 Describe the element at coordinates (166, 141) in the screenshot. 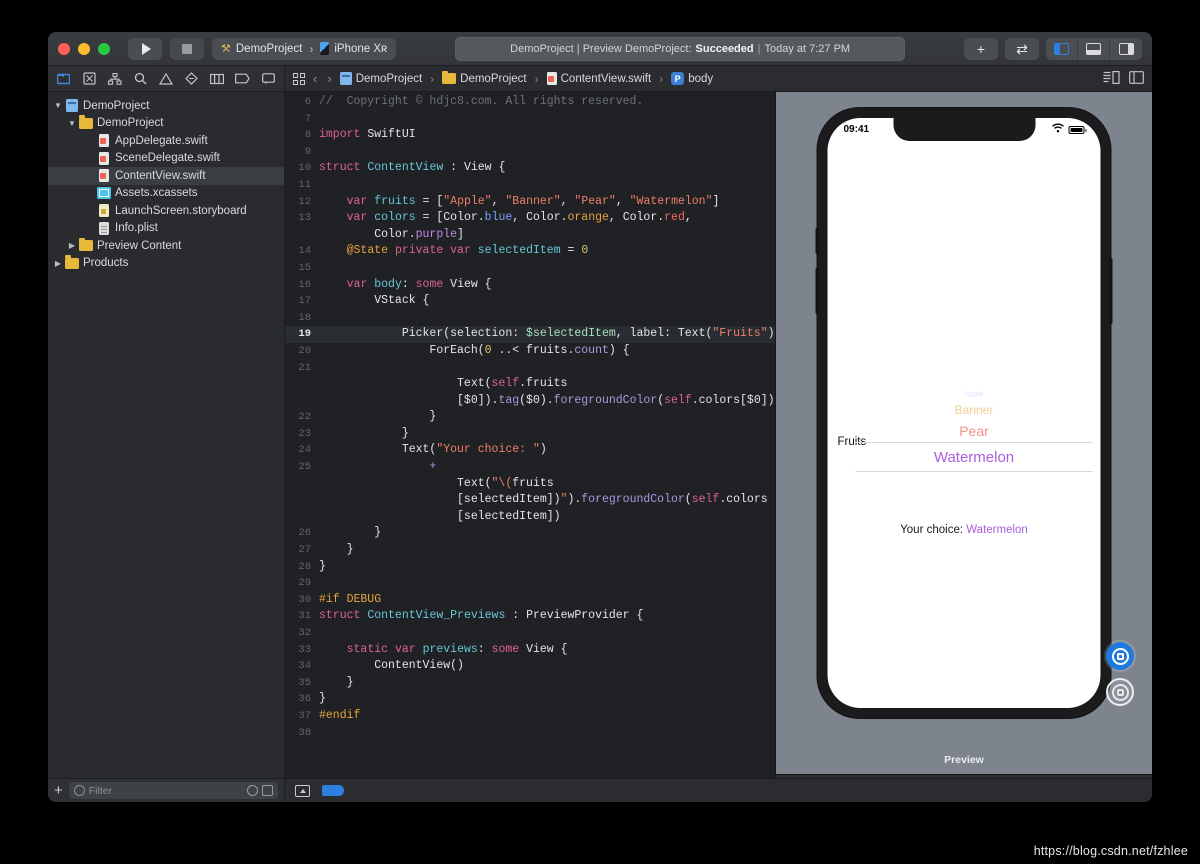

I see `file-tree-row: AppDelegate.swift` at that location.